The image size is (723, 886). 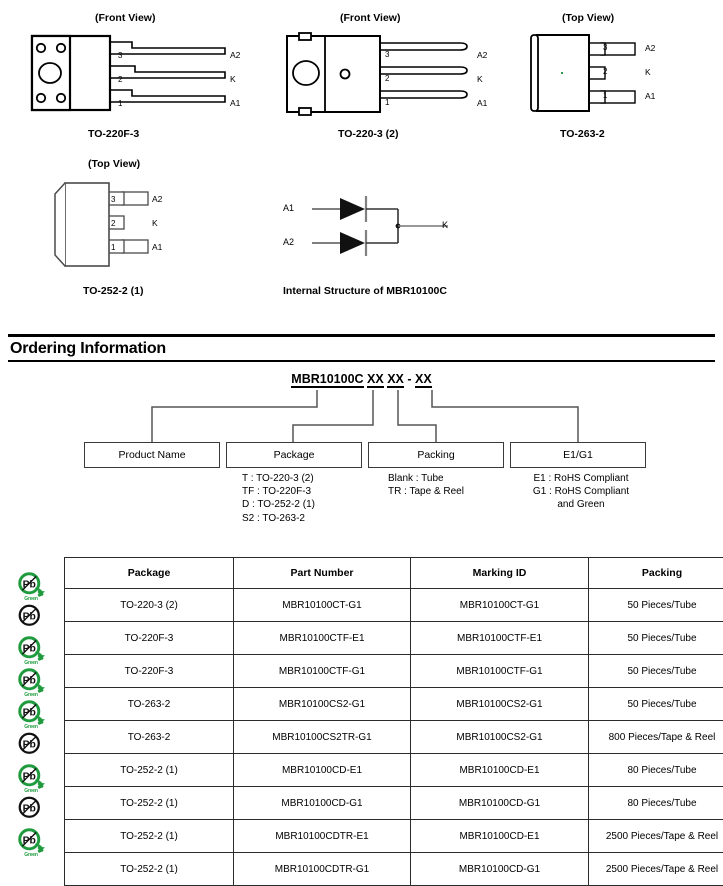 I want to click on to-220f-3-pin-num-2: 2, so click(x=120, y=79).